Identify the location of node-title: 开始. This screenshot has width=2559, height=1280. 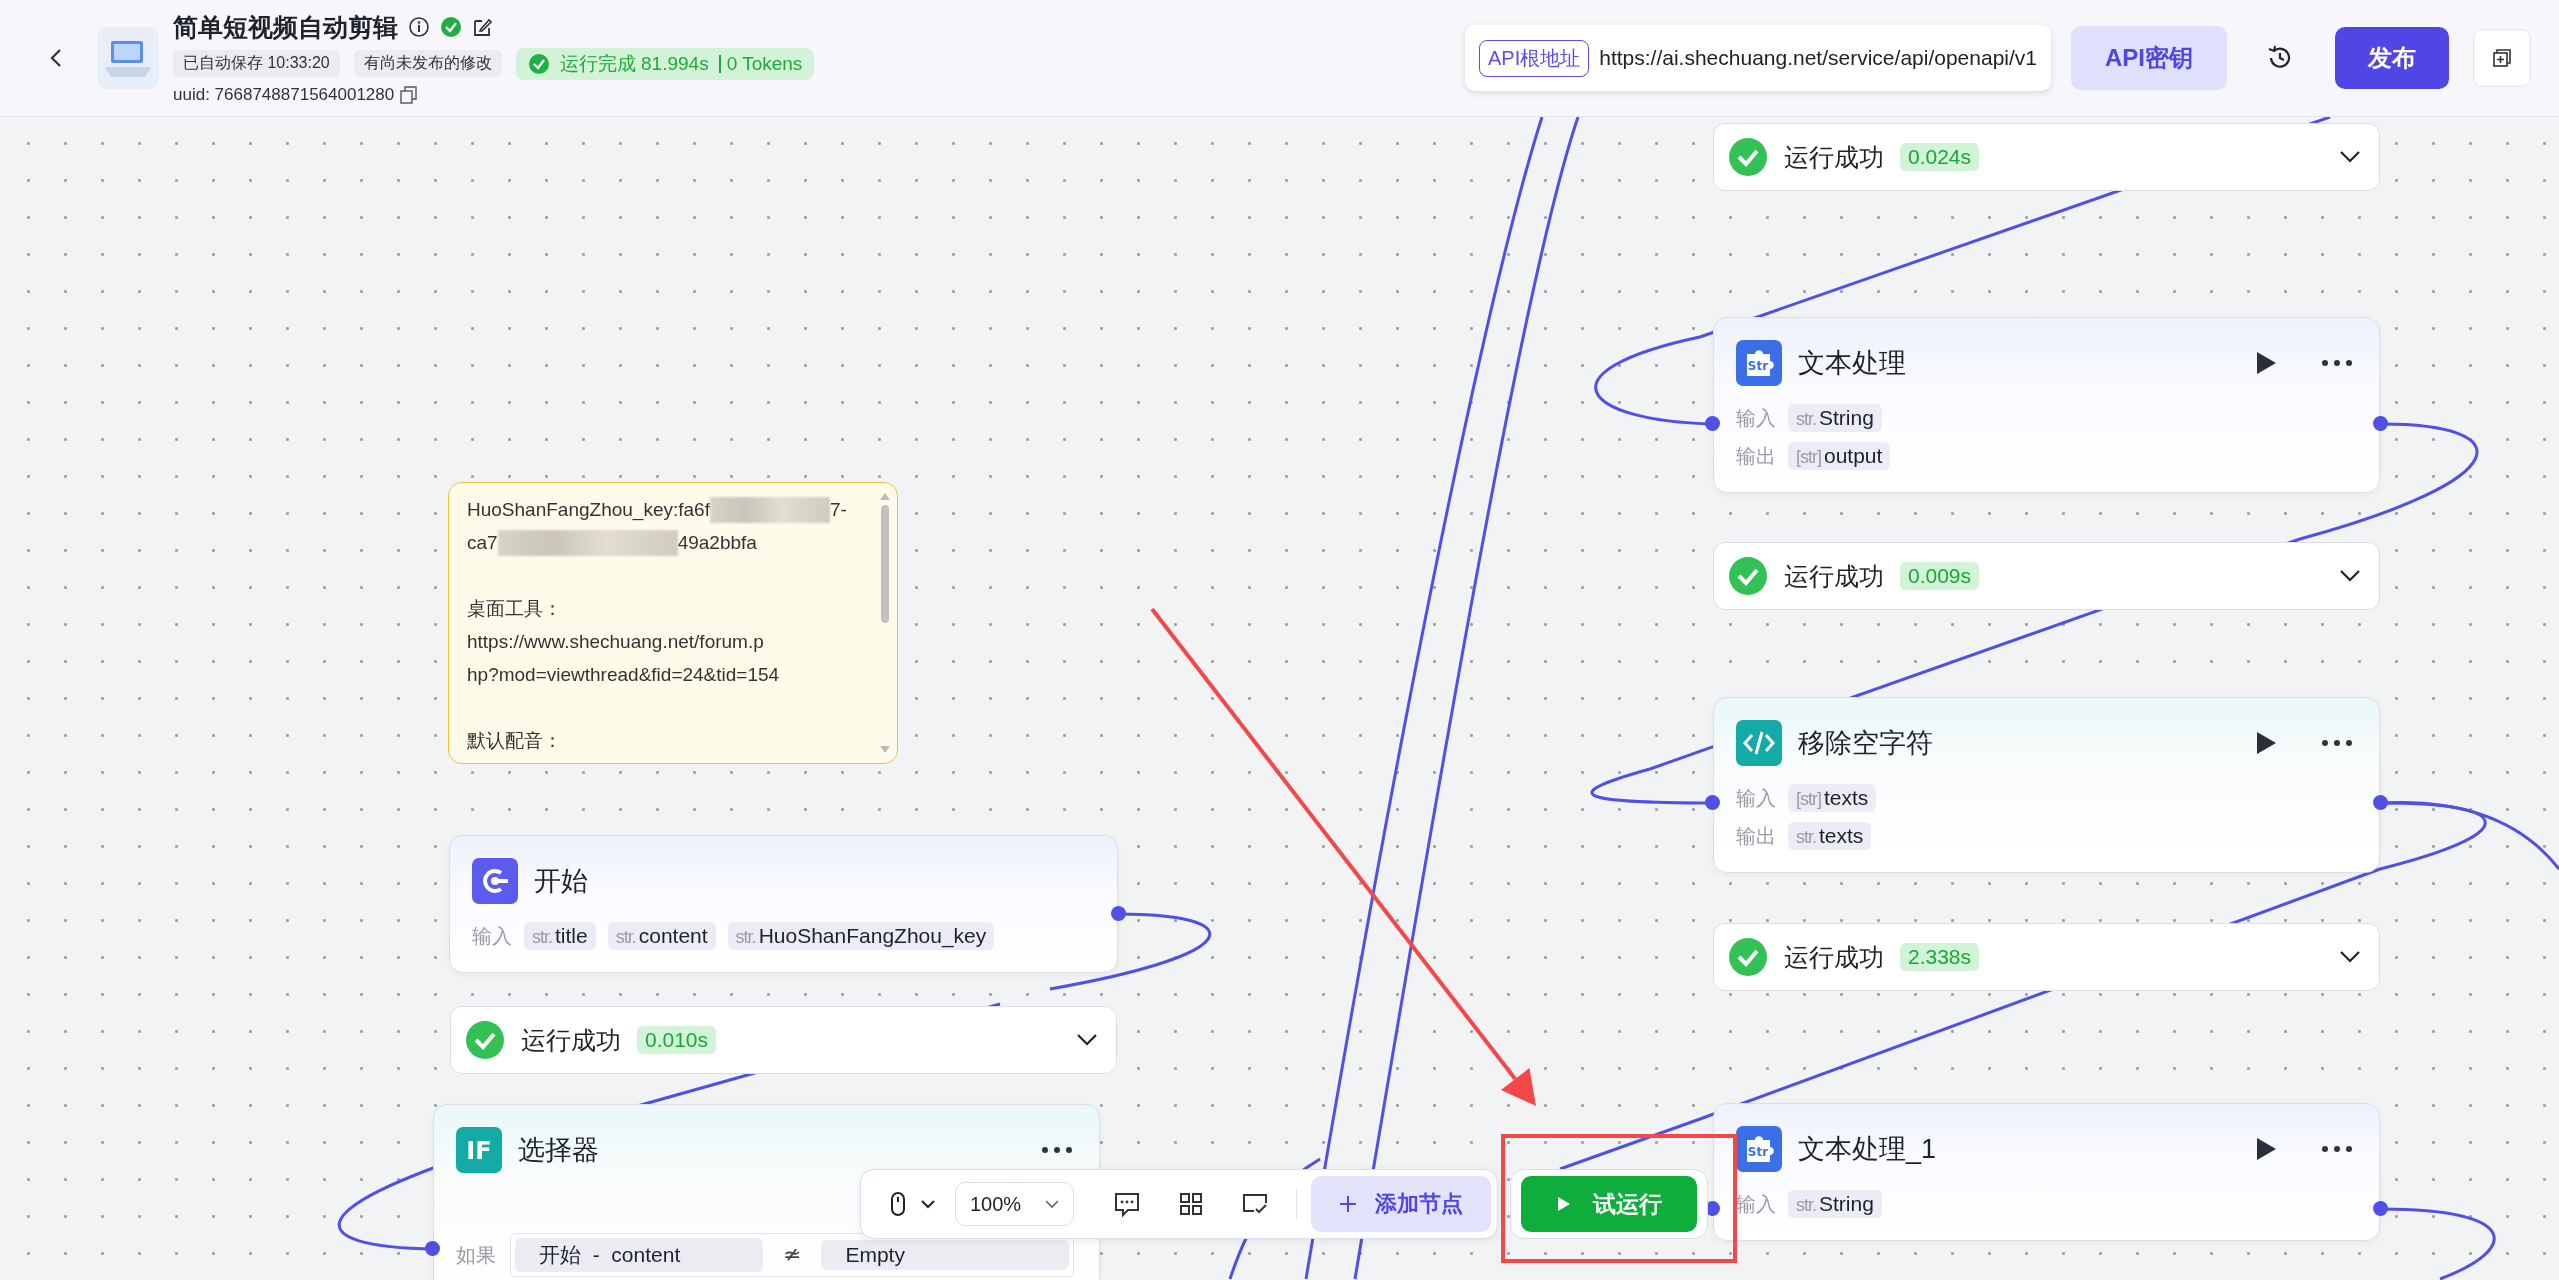
(561, 881).